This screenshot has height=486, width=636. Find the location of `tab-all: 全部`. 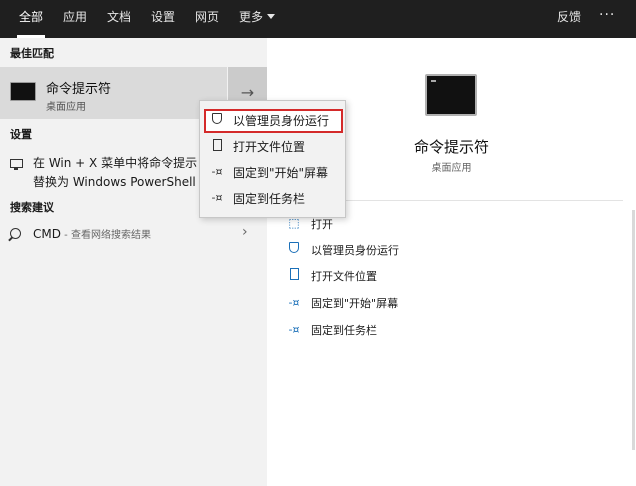

tab-all: 全部 is located at coordinates (31, 19).